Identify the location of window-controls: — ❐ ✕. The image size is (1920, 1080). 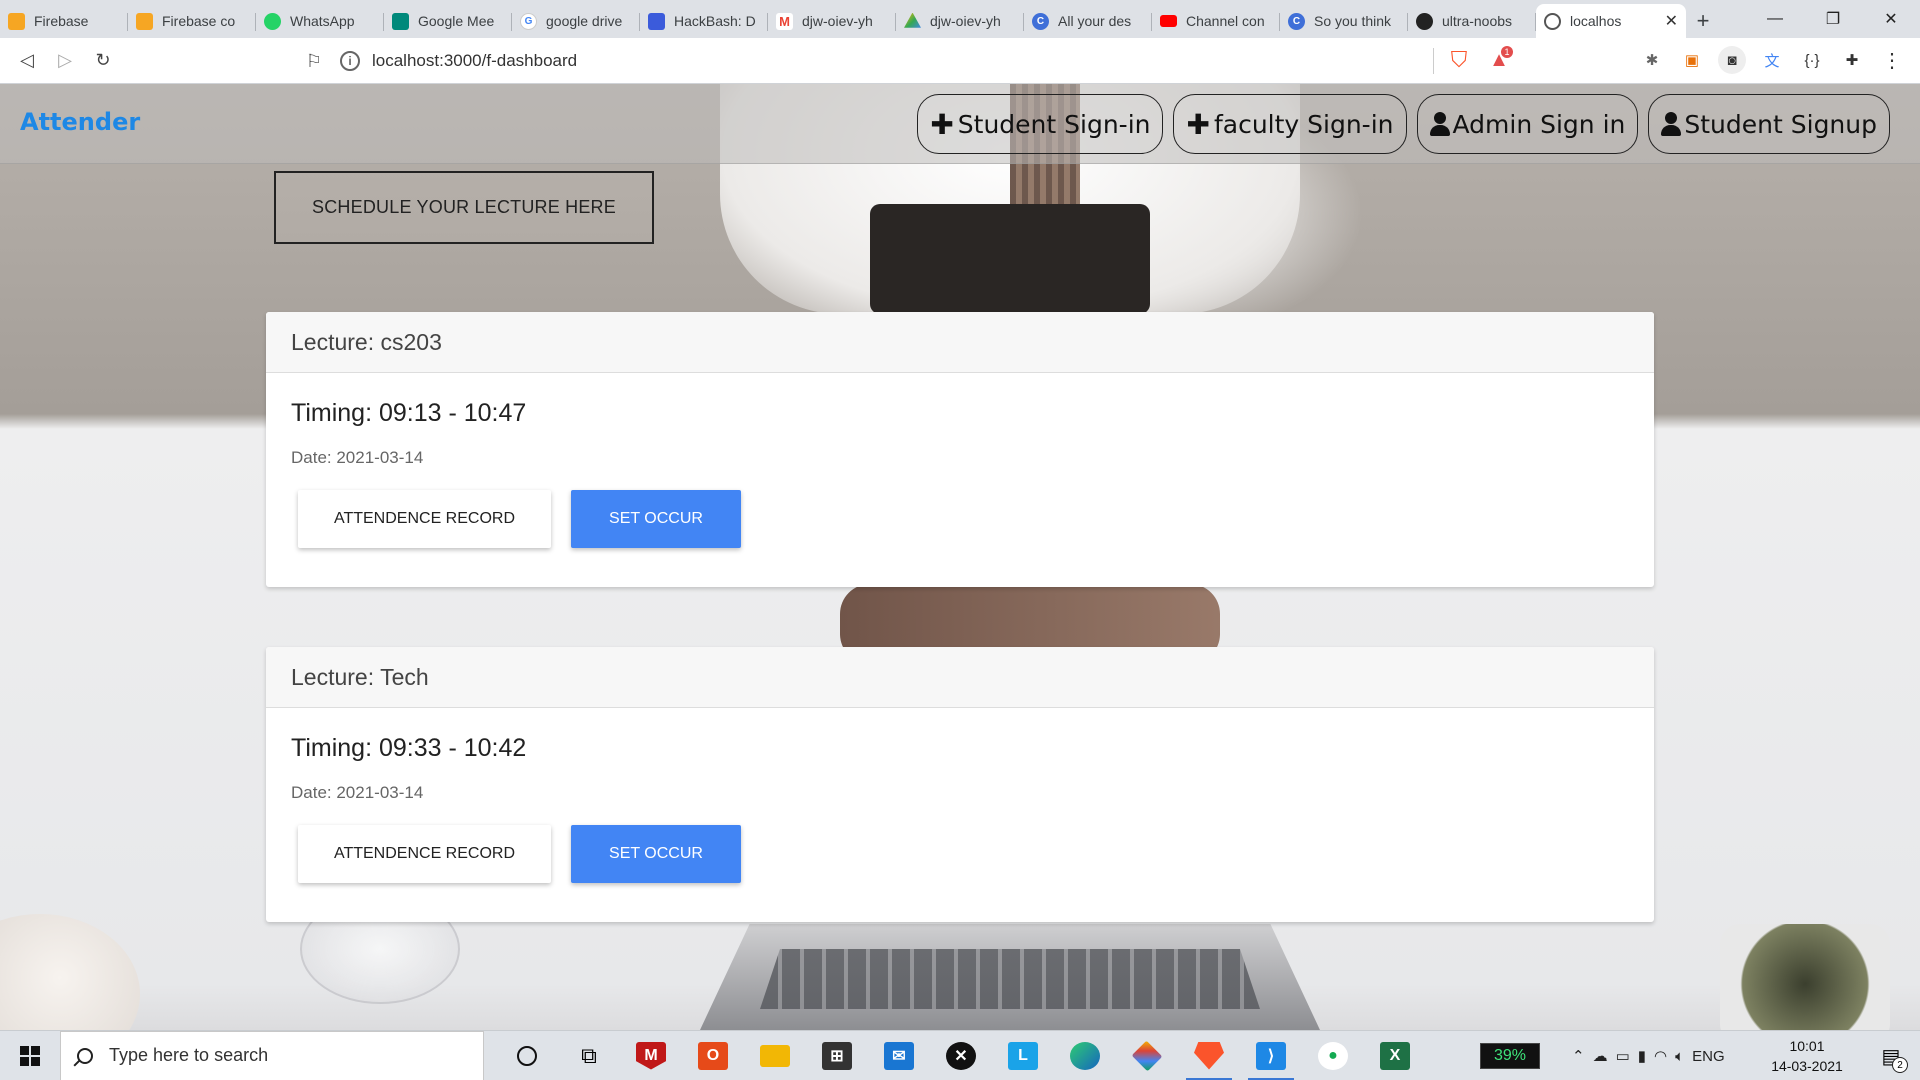
(1833, 19).